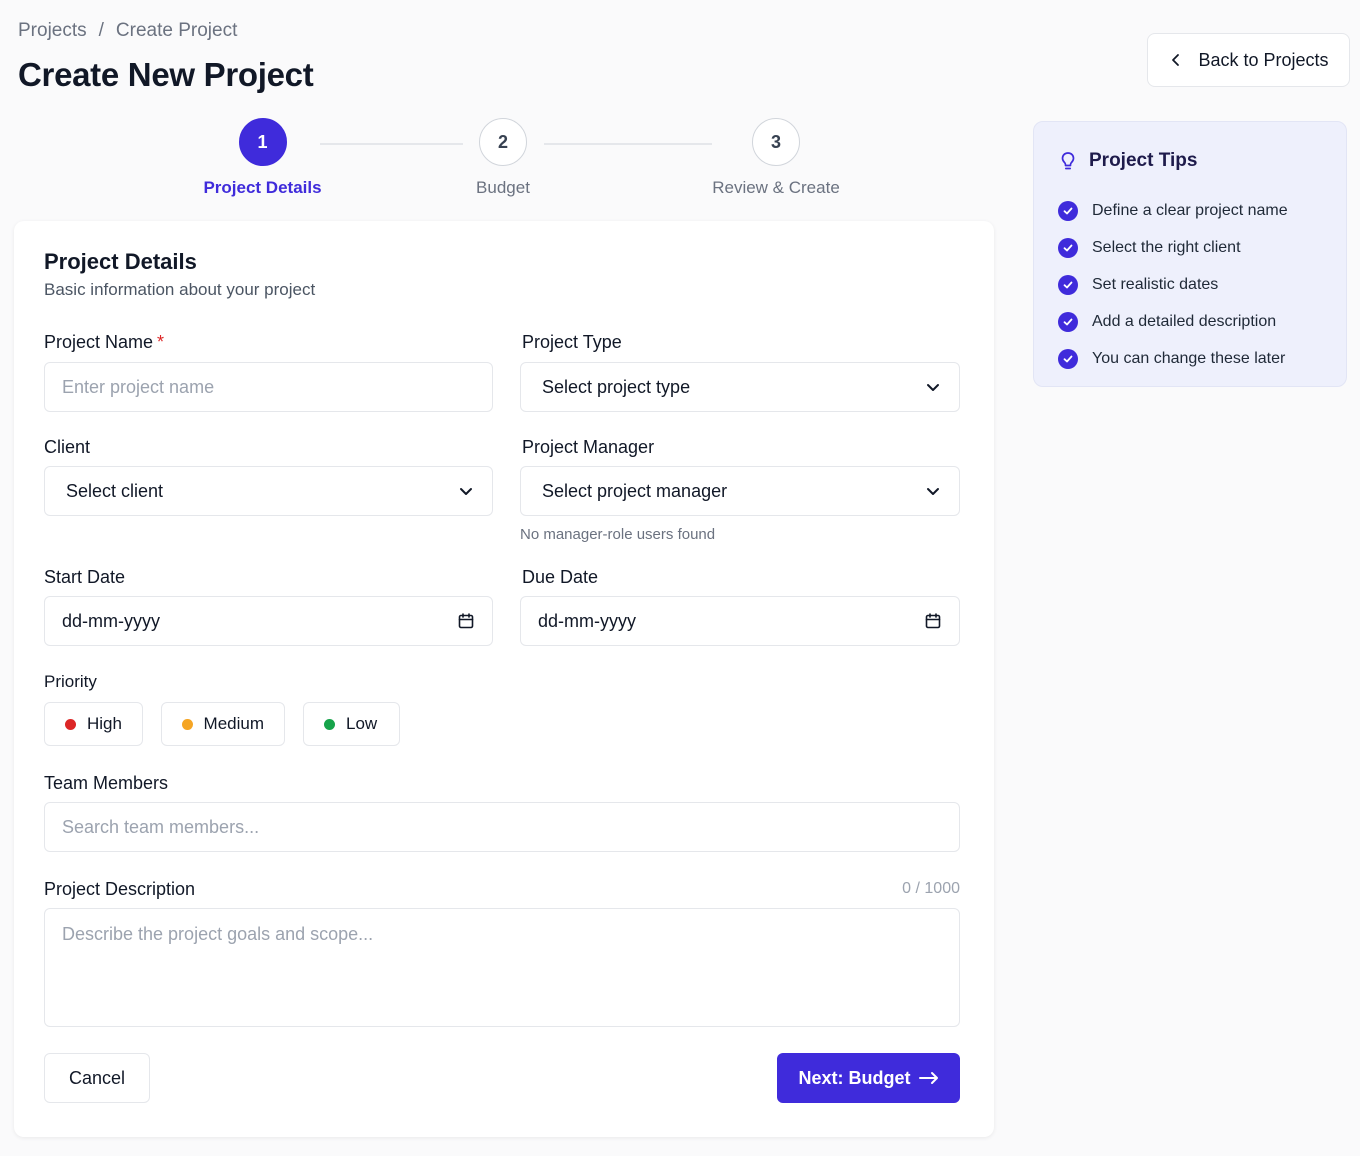 The width and height of the screenshot is (1360, 1156). I want to click on step-budget: 2 Budget, so click(503, 158).